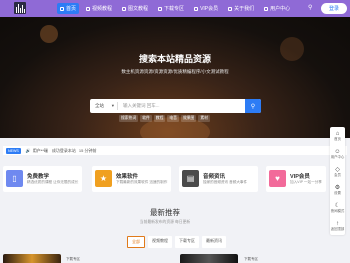  I want to click on search-submit-button: ⚲, so click(253, 106).